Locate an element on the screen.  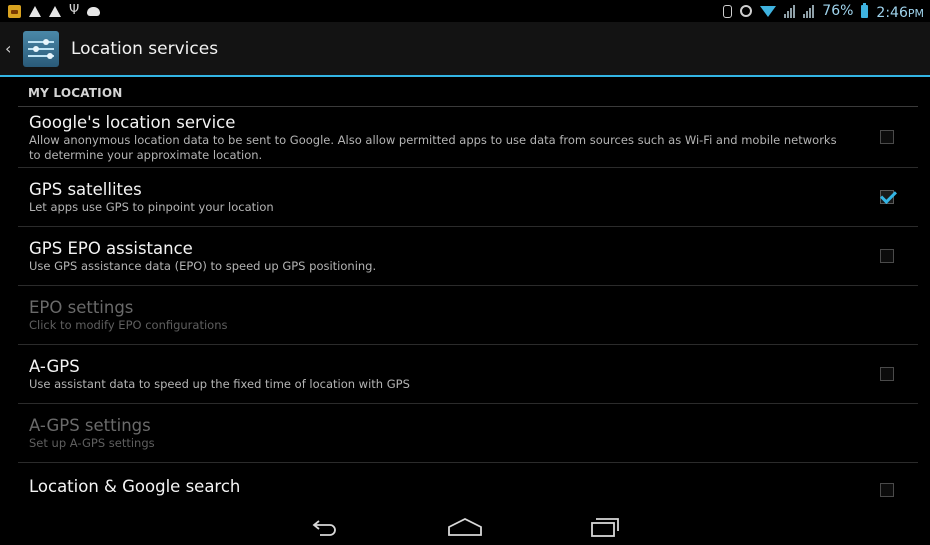
navigation-bar is located at coordinates (465, 527).